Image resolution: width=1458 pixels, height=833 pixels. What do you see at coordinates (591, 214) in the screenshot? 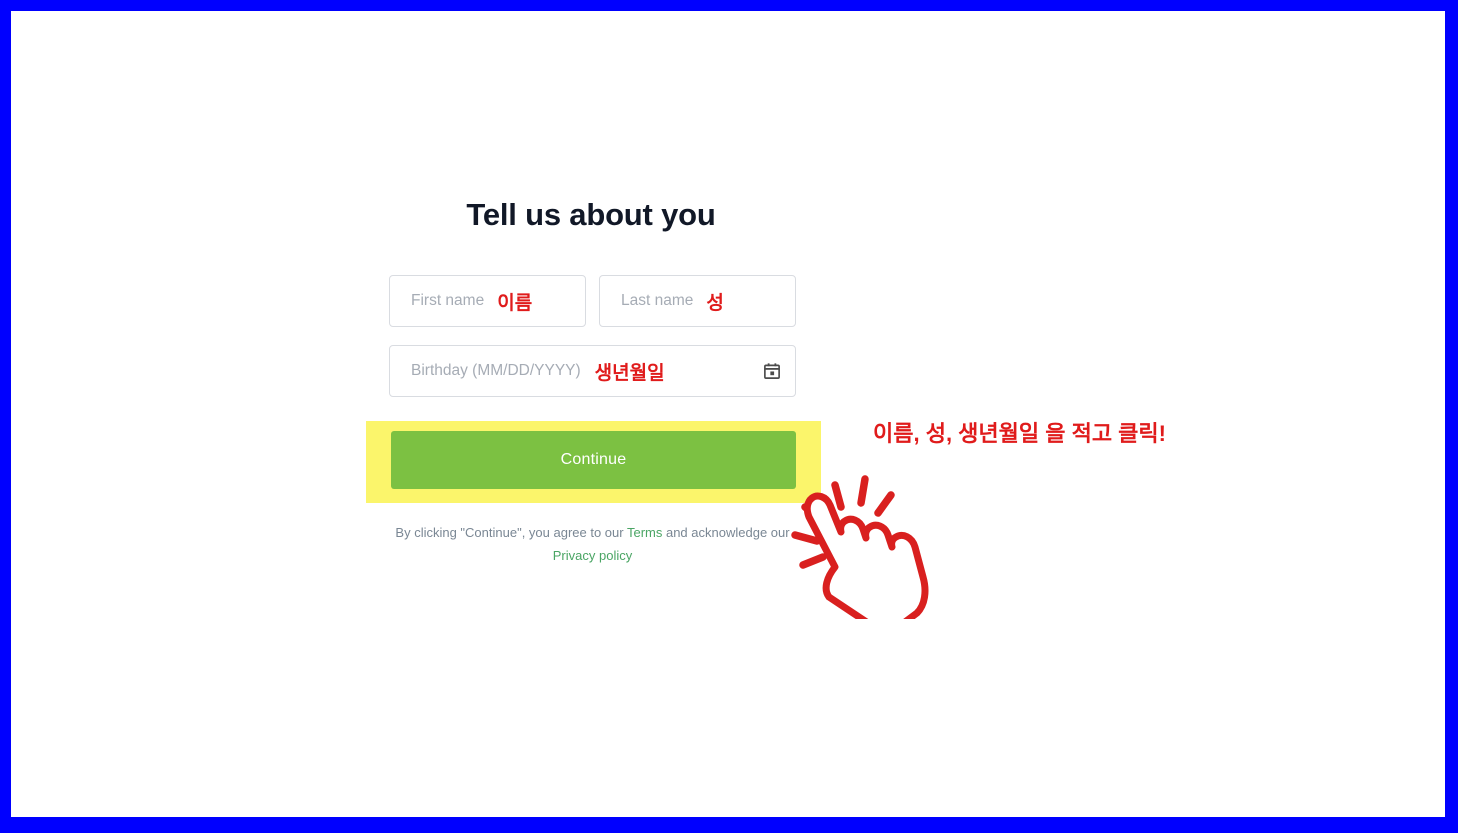
I see `page-title: Tell us about you` at bounding box center [591, 214].